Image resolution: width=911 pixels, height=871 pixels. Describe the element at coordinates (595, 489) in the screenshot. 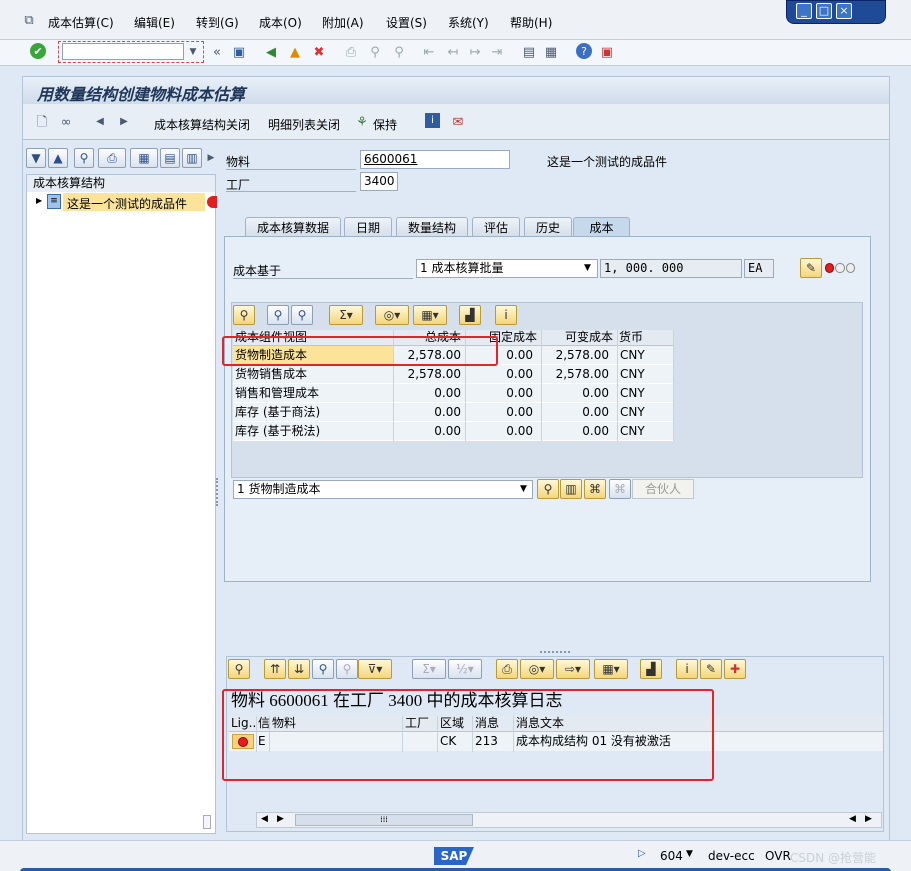

I see `view-hierarchy-icon: ⌘` at that location.